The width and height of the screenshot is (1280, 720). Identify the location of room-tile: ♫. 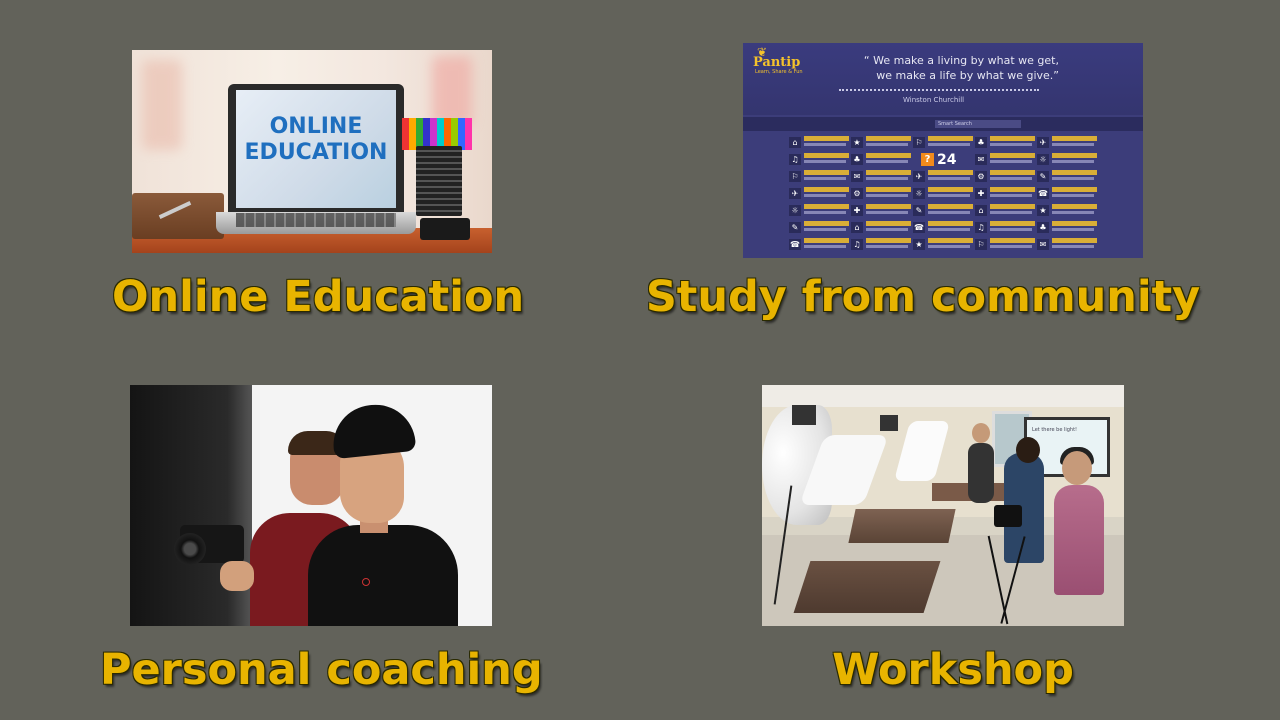
(819, 159).